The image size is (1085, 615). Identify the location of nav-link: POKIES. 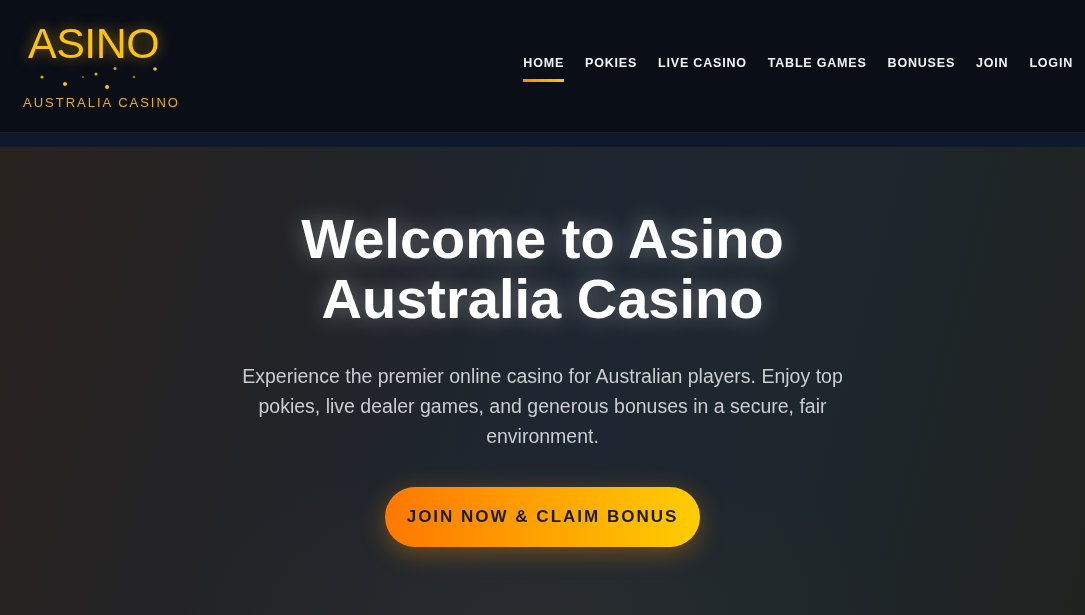
(611, 68).